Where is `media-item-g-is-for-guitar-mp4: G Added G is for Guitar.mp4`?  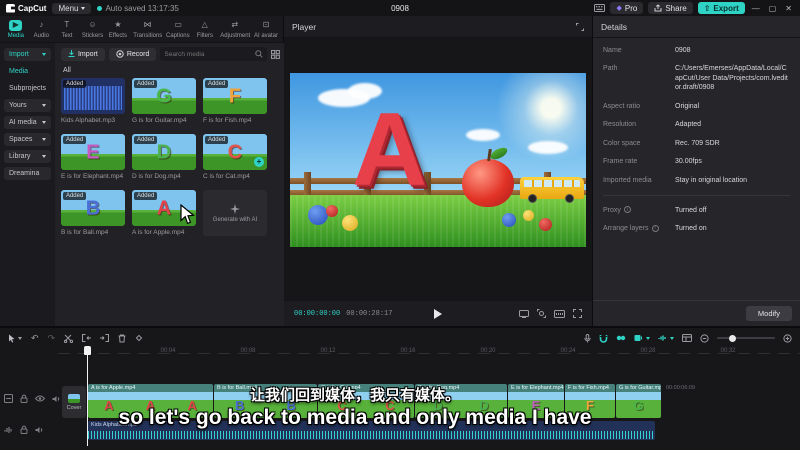 media-item-g-is-for-guitar-mp4: G Added G is for Guitar.mp4 is located at coordinates (163, 101).